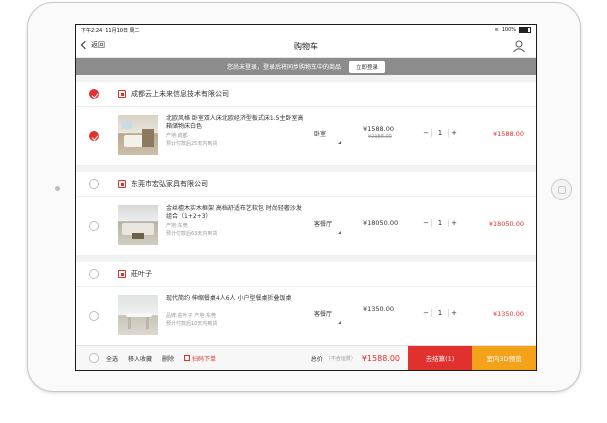 The image size is (607, 423). I want to click on shop-header: 莊叶子, so click(306, 274).